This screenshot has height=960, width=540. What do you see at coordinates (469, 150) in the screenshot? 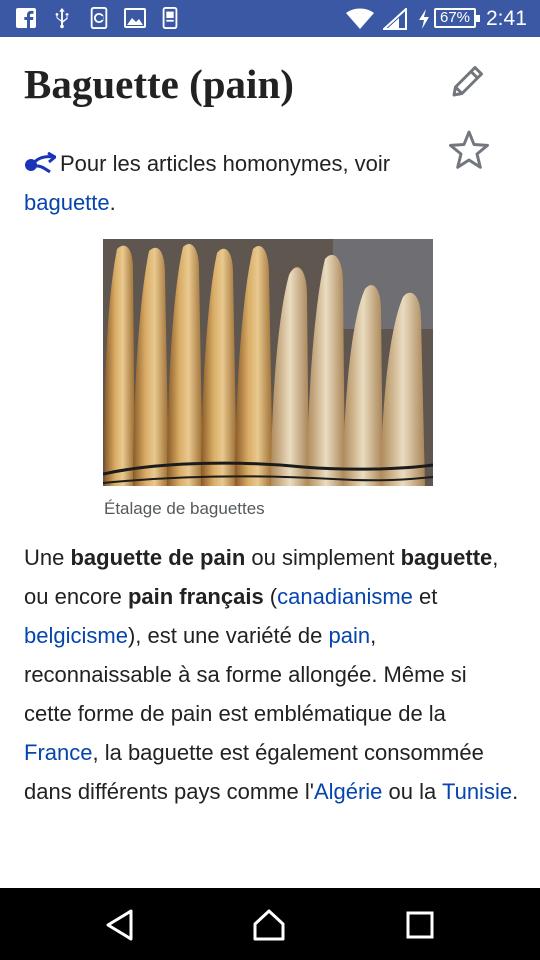
I see `star-icon` at bounding box center [469, 150].